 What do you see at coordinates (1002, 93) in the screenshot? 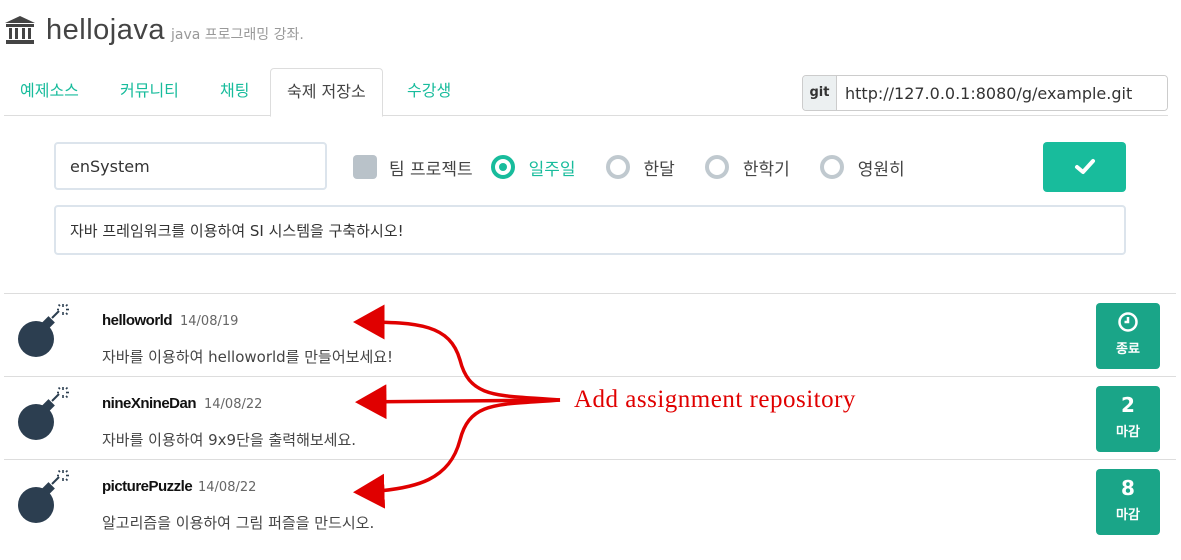
I see `git-url-field` at bounding box center [1002, 93].